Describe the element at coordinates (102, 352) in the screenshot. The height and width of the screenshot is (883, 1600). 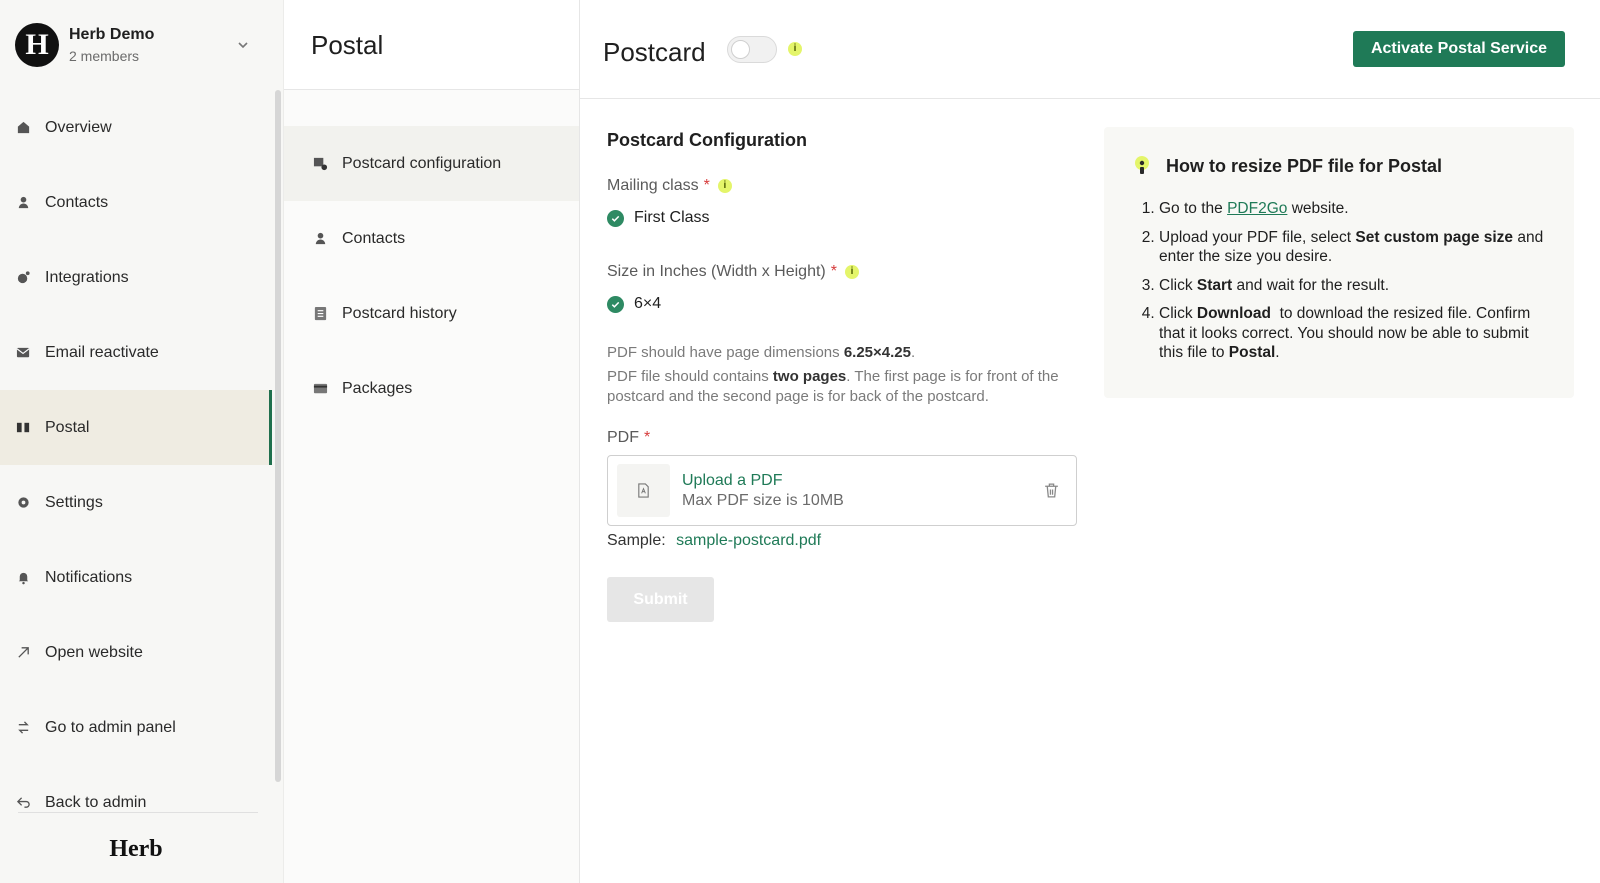
I see `sidebar-item-label: Email reactivate` at that location.